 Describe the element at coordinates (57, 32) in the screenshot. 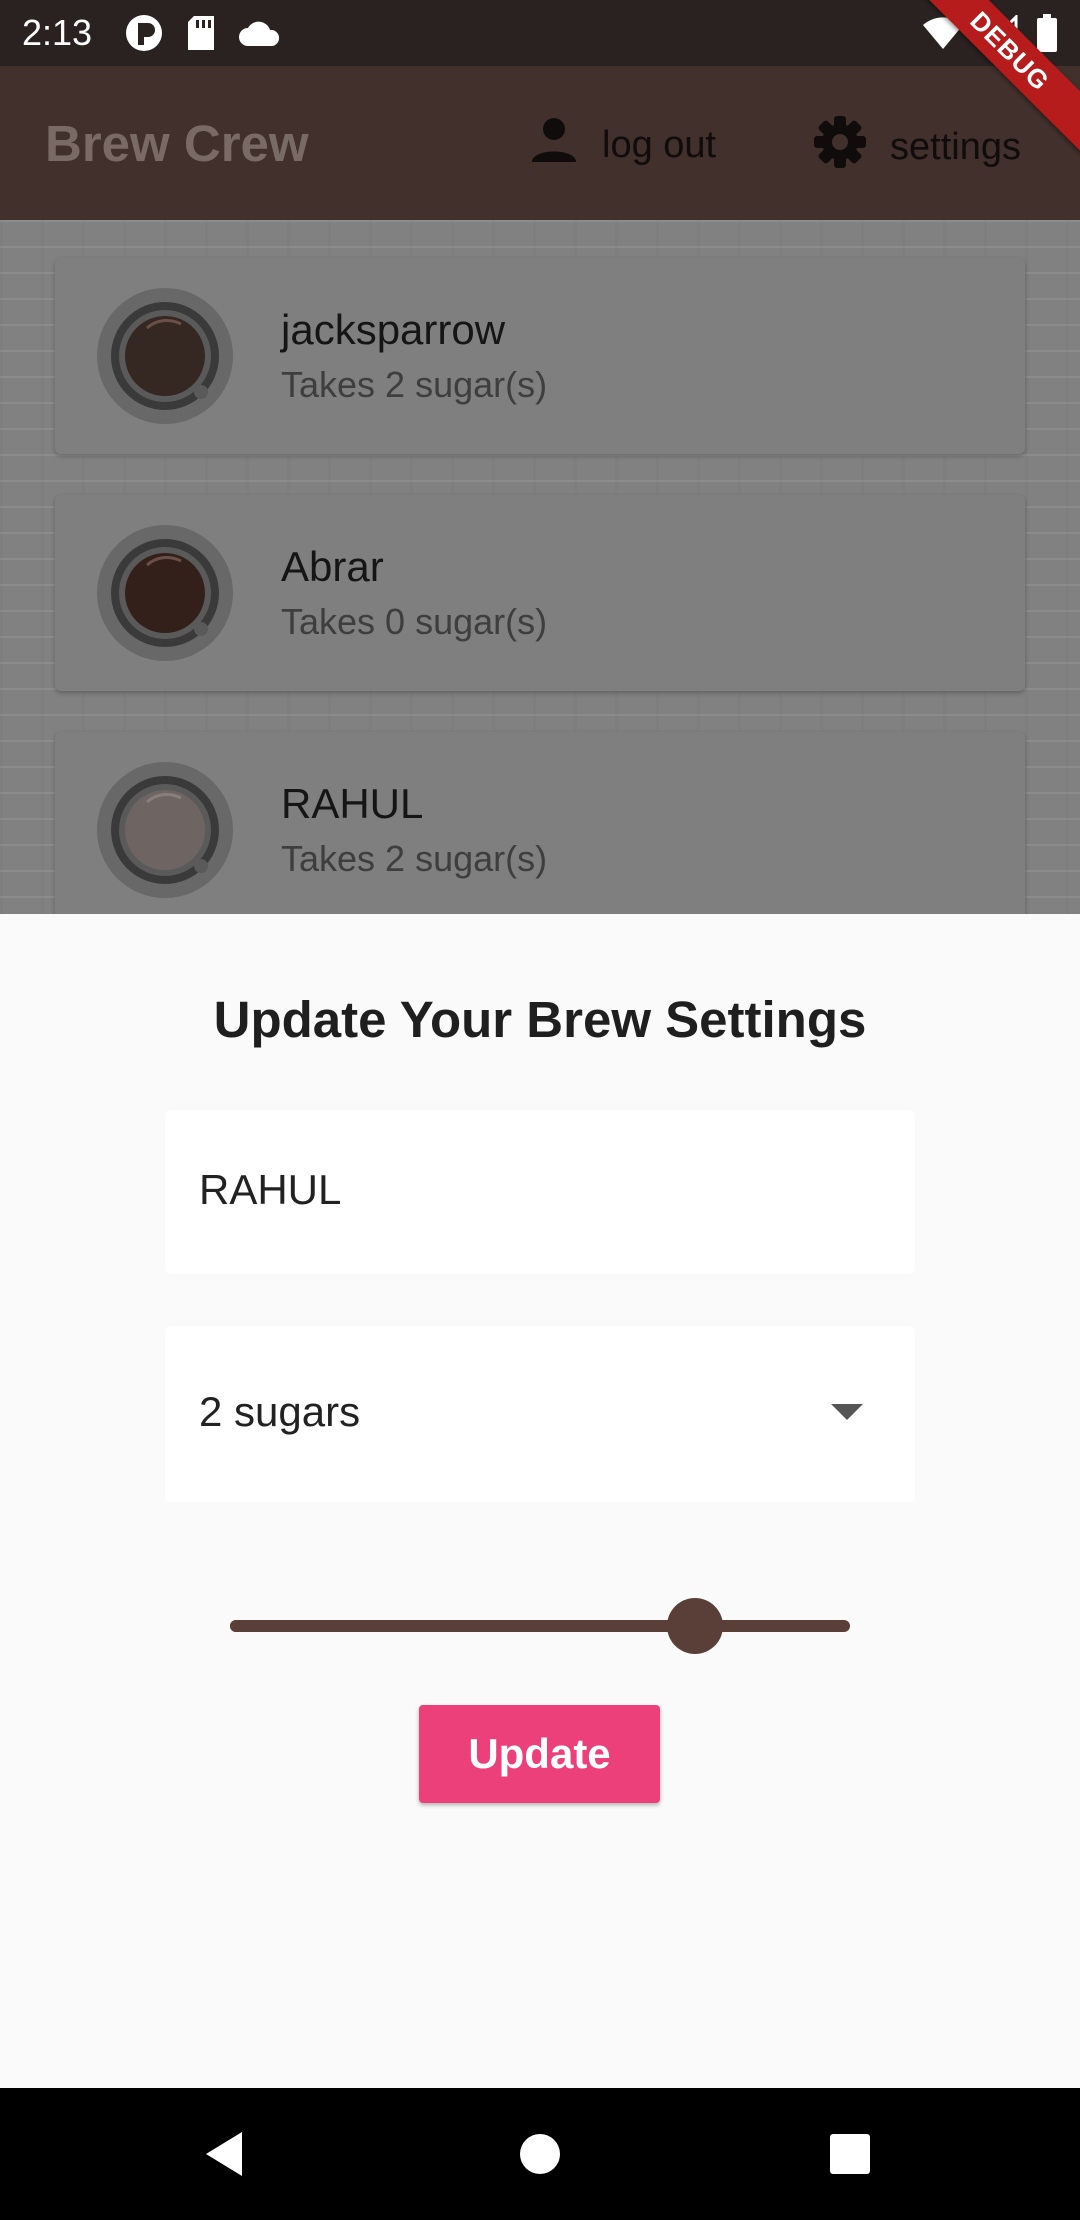

I see `status-time: 2:13` at that location.